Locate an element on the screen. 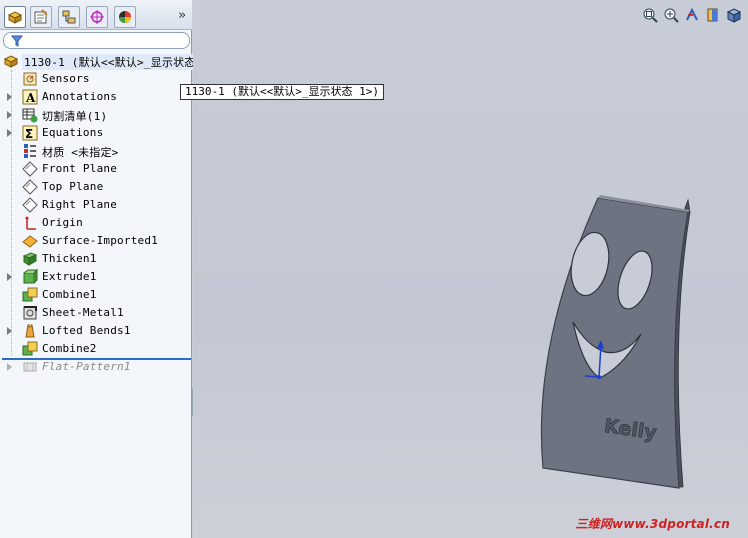 The width and height of the screenshot is (748, 538). annotations-icon: A is located at coordinates (30, 97).